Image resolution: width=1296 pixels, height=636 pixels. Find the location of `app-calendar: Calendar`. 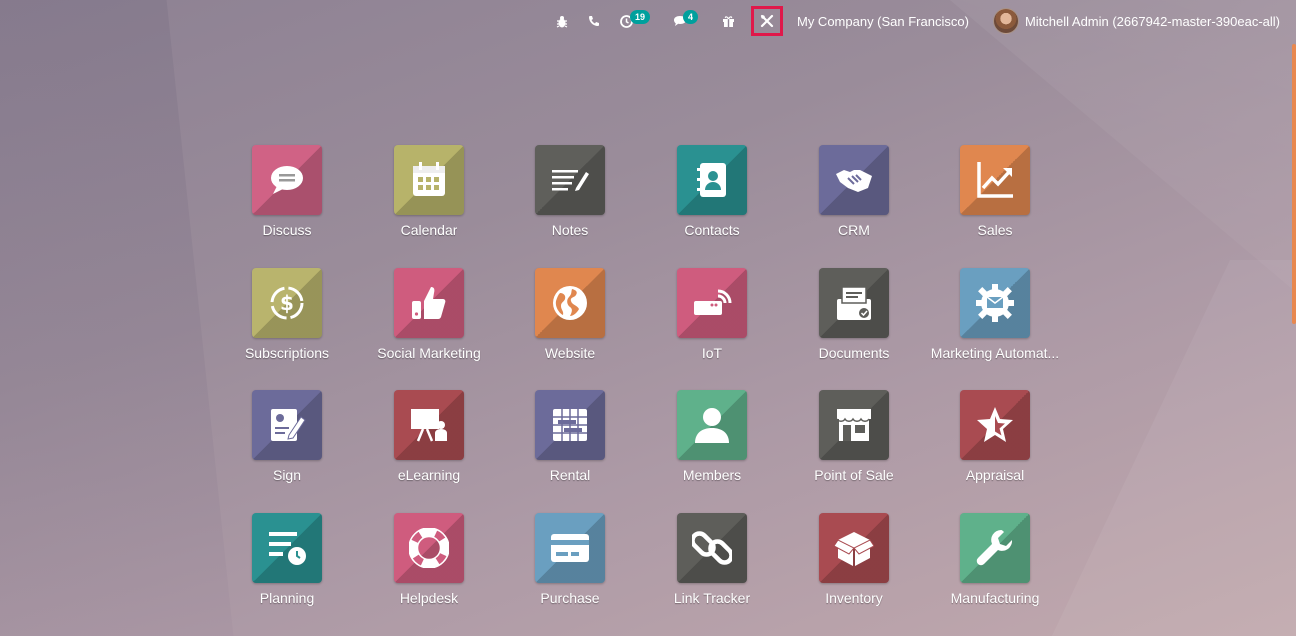

app-calendar: Calendar is located at coordinates (429, 200).